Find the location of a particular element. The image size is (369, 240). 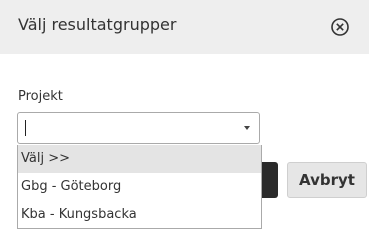

project-select is located at coordinates (138, 128).